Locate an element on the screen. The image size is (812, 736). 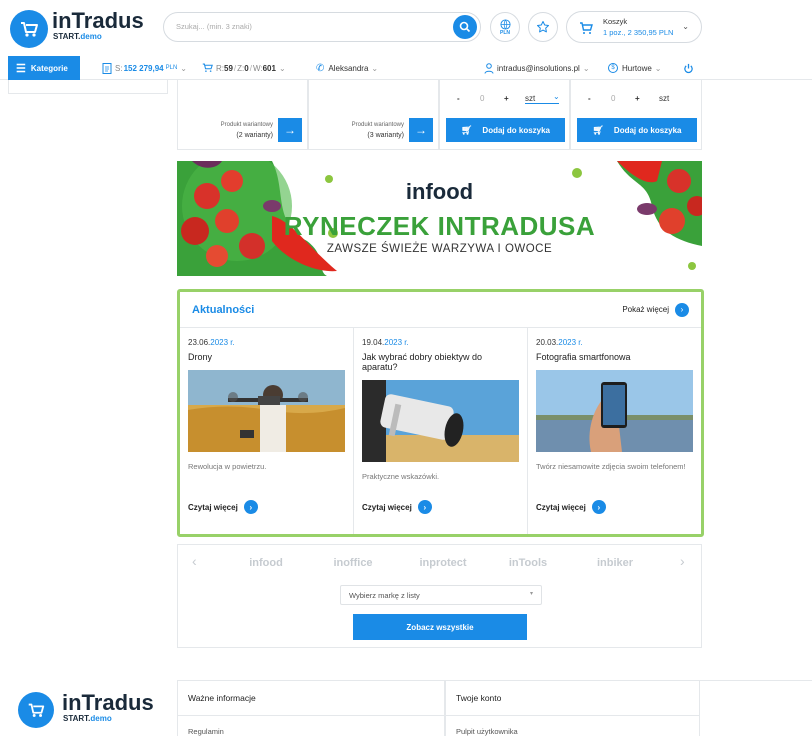
logo-title: inTradus is located at coordinates (98, 20).